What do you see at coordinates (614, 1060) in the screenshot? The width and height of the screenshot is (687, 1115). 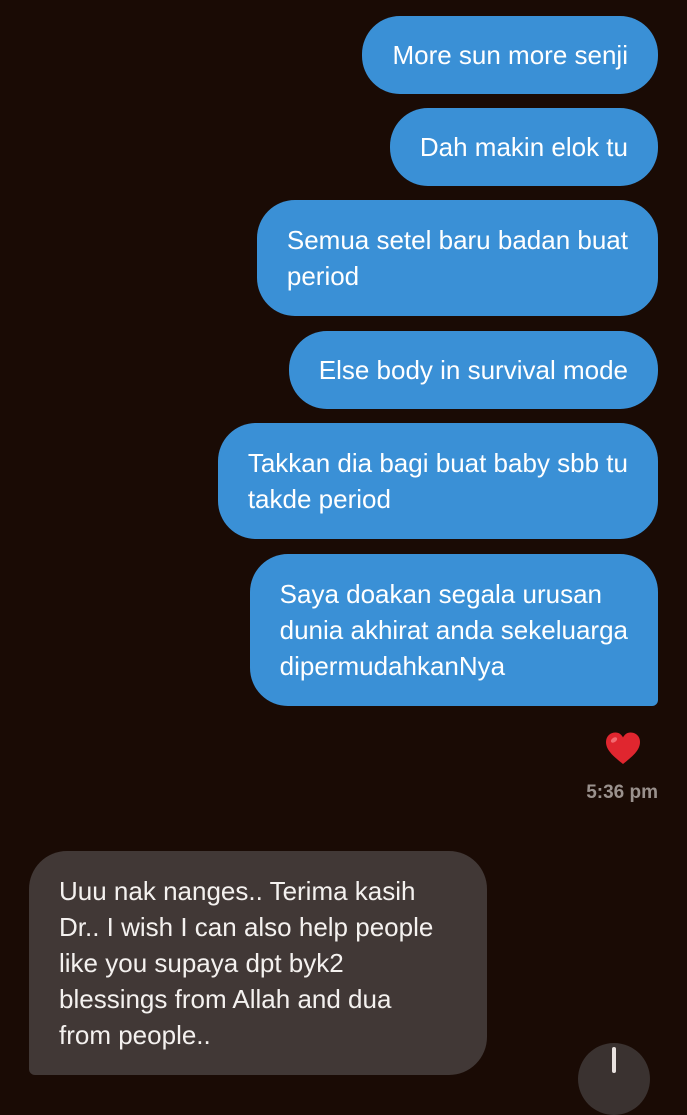 I see `arrow-down-icon` at bounding box center [614, 1060].